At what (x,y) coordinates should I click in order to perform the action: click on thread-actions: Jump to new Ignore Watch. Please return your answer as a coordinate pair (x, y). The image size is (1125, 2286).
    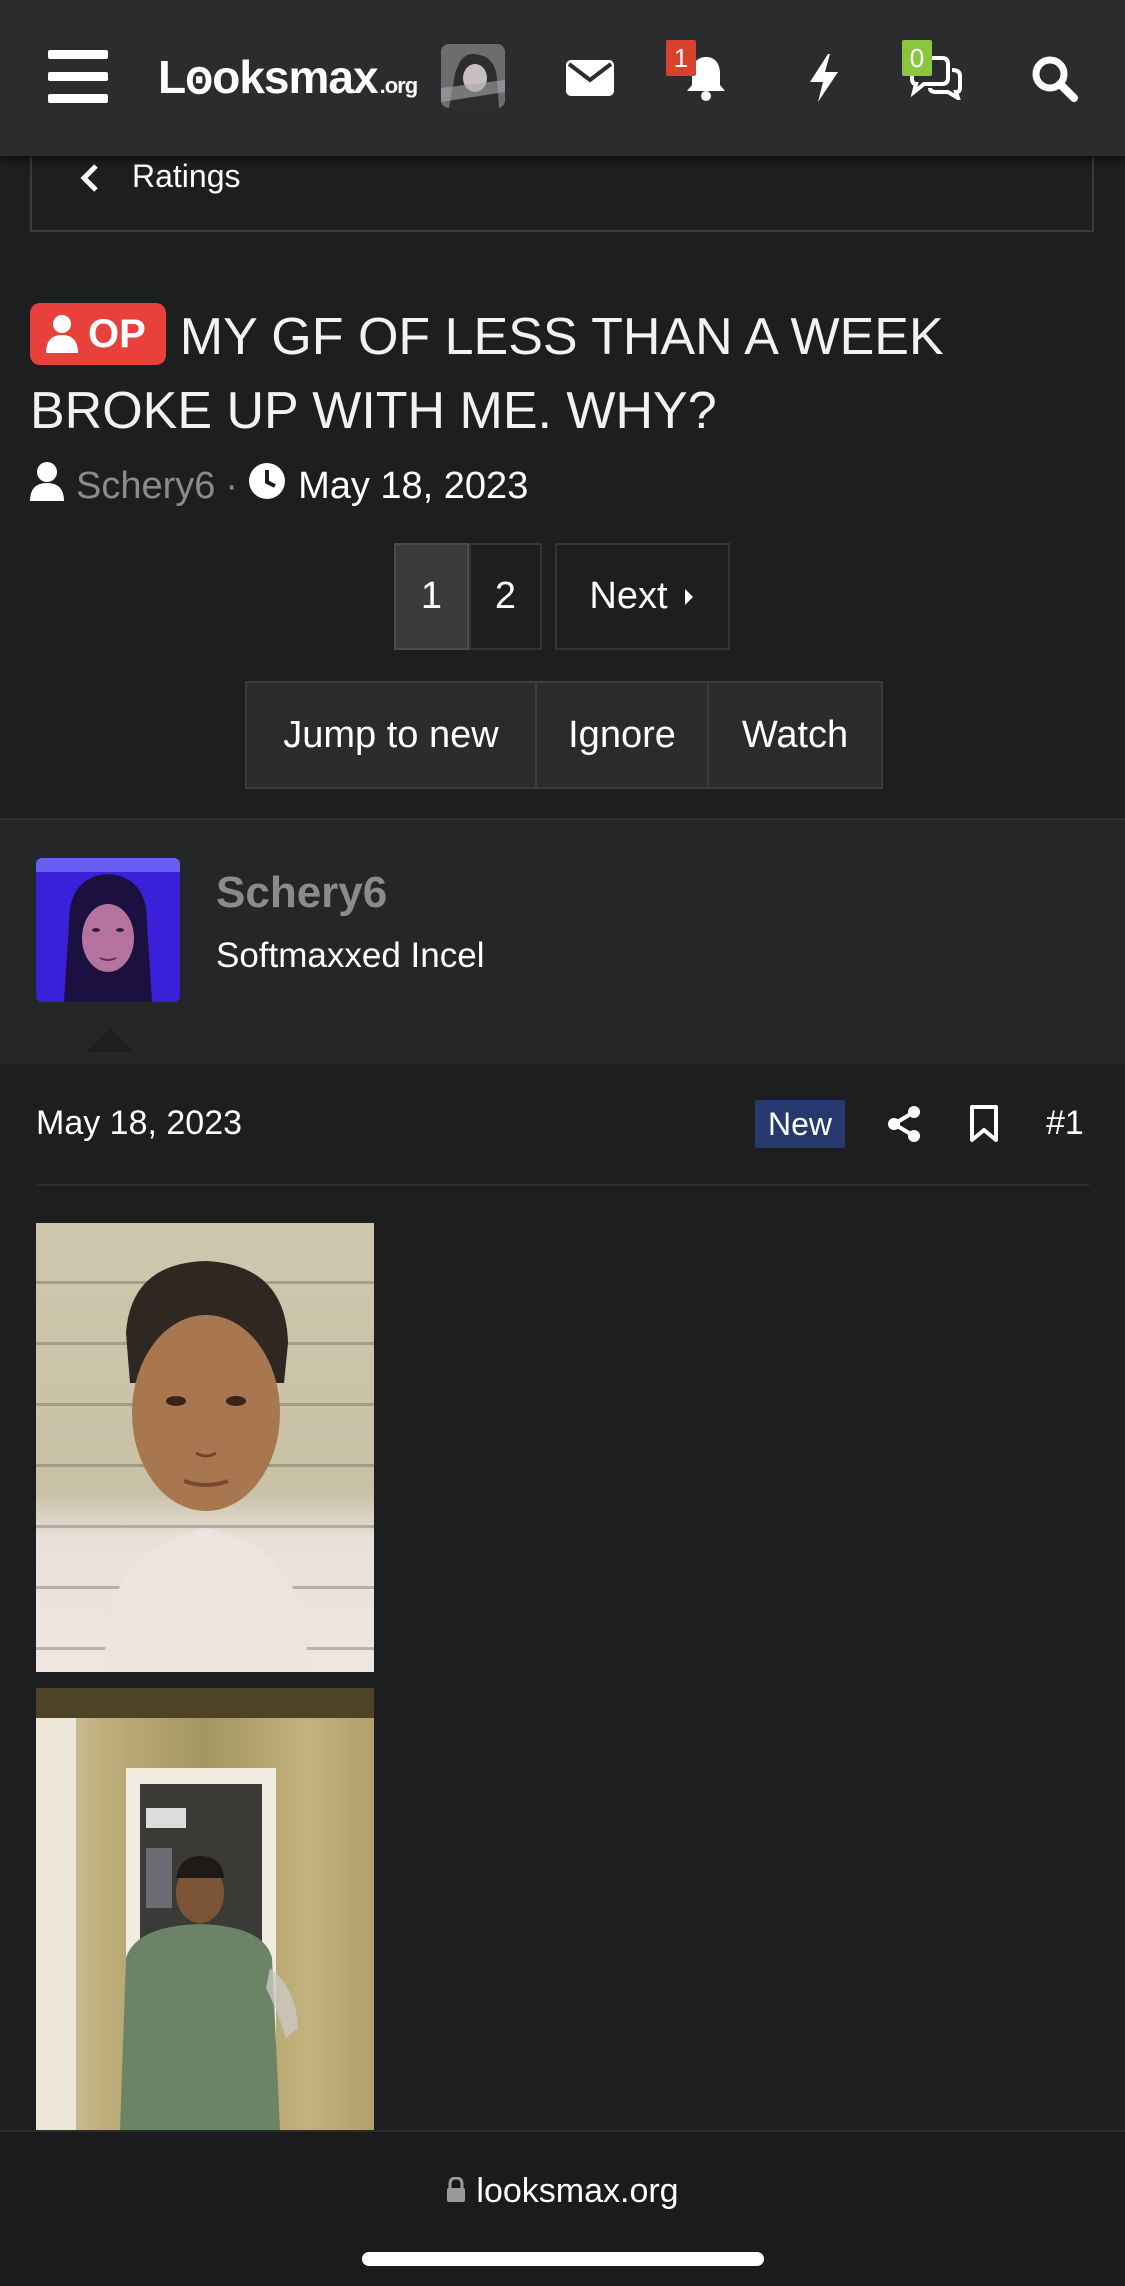
    Looking at the image, I should click on (564, 735).